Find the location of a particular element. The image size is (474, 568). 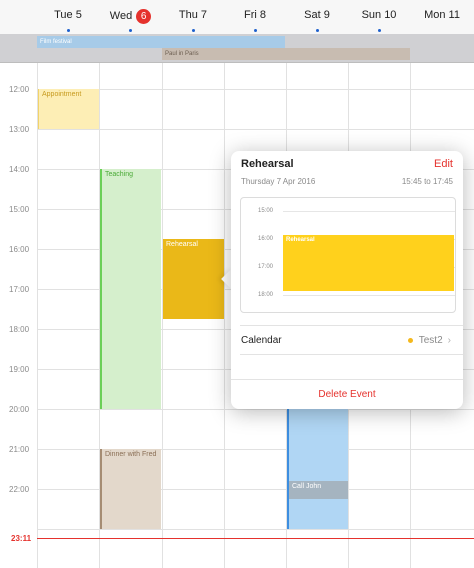

calendar-value: Test2 is located at coordinates (430, 340).